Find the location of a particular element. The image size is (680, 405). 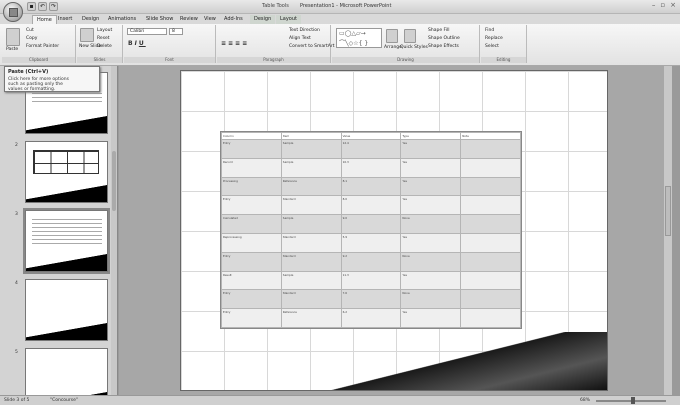

align-text-button: Align Text is located at coordinates (300, 38).